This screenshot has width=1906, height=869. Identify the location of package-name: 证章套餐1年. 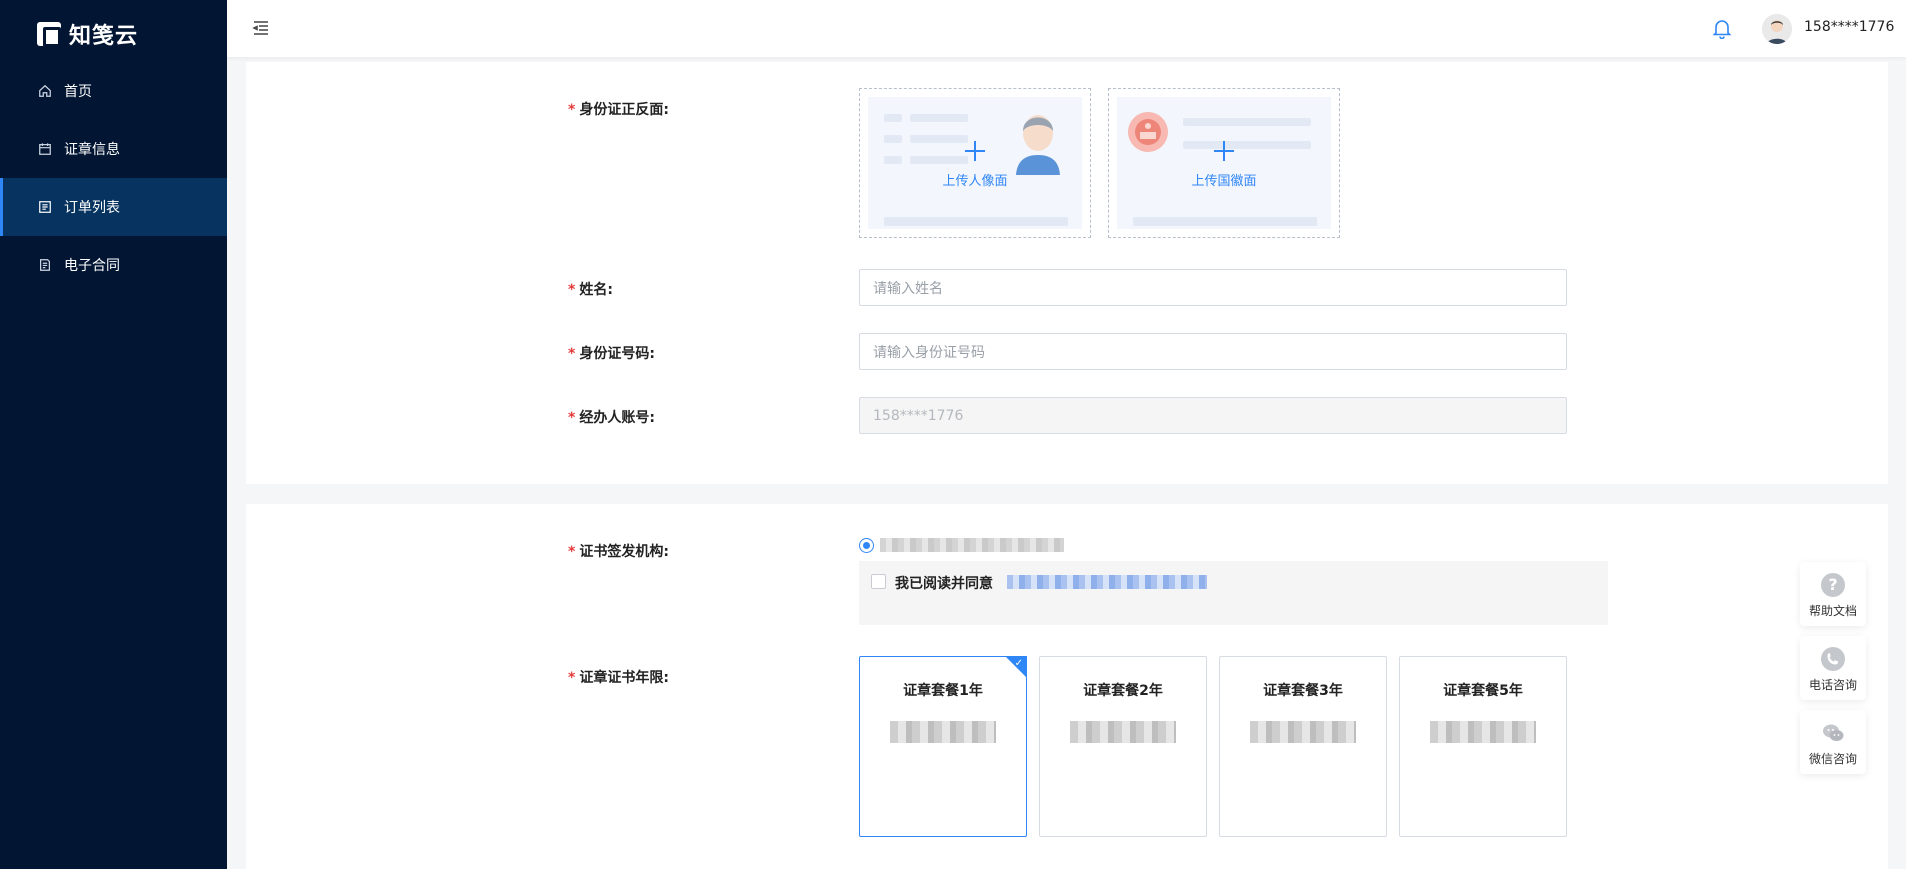
(943, 691).